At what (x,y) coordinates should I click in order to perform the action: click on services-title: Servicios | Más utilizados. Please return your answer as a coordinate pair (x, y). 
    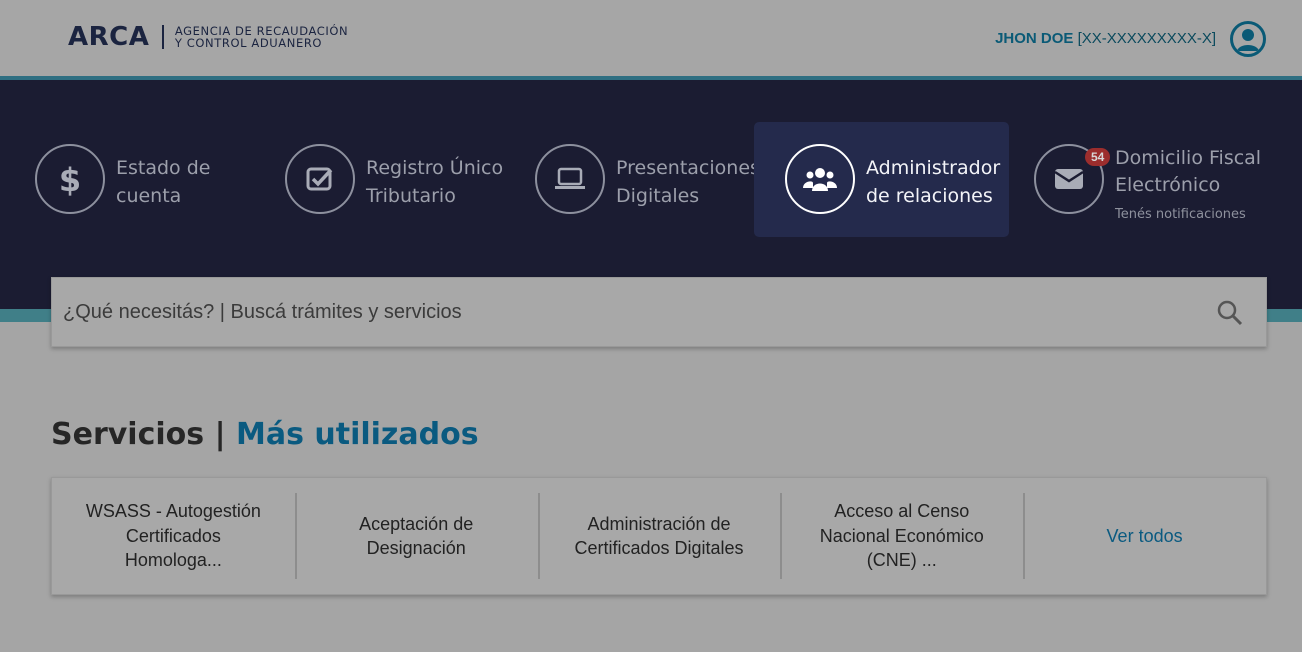
    Looking at the image, I should click on (265, 434).